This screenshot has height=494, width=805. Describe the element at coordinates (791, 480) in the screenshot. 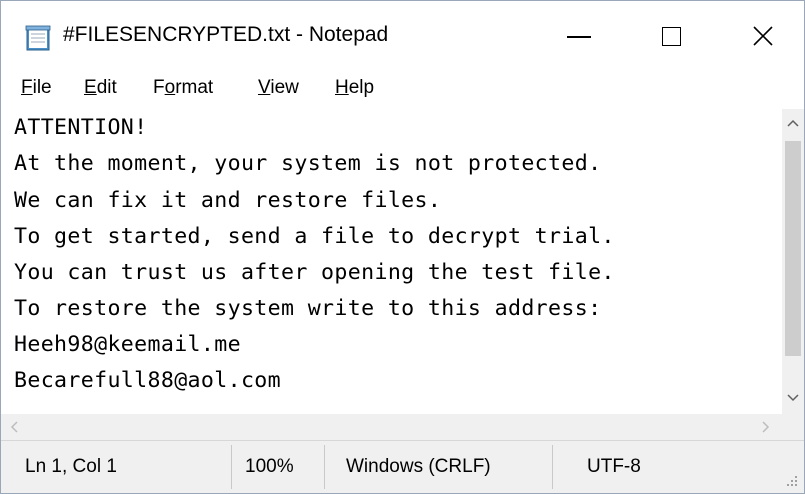

I see `resize-grip-icon` at that location.